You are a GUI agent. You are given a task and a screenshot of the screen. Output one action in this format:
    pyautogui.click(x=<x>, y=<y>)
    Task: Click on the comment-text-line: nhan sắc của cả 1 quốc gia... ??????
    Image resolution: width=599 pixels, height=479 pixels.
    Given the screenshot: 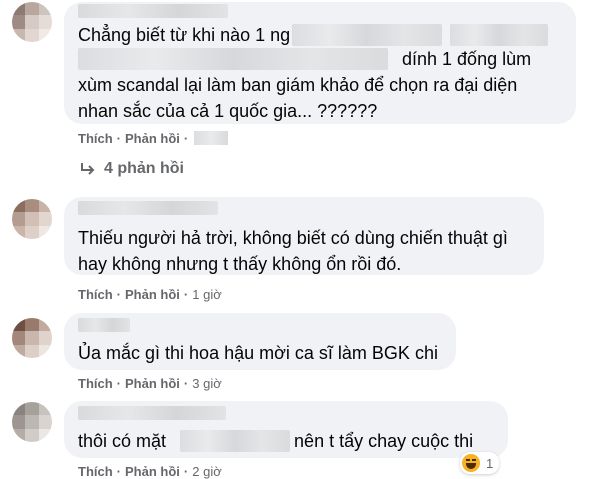 What is the action you would take?
    pyautogui.click(x=228, y=111)
    